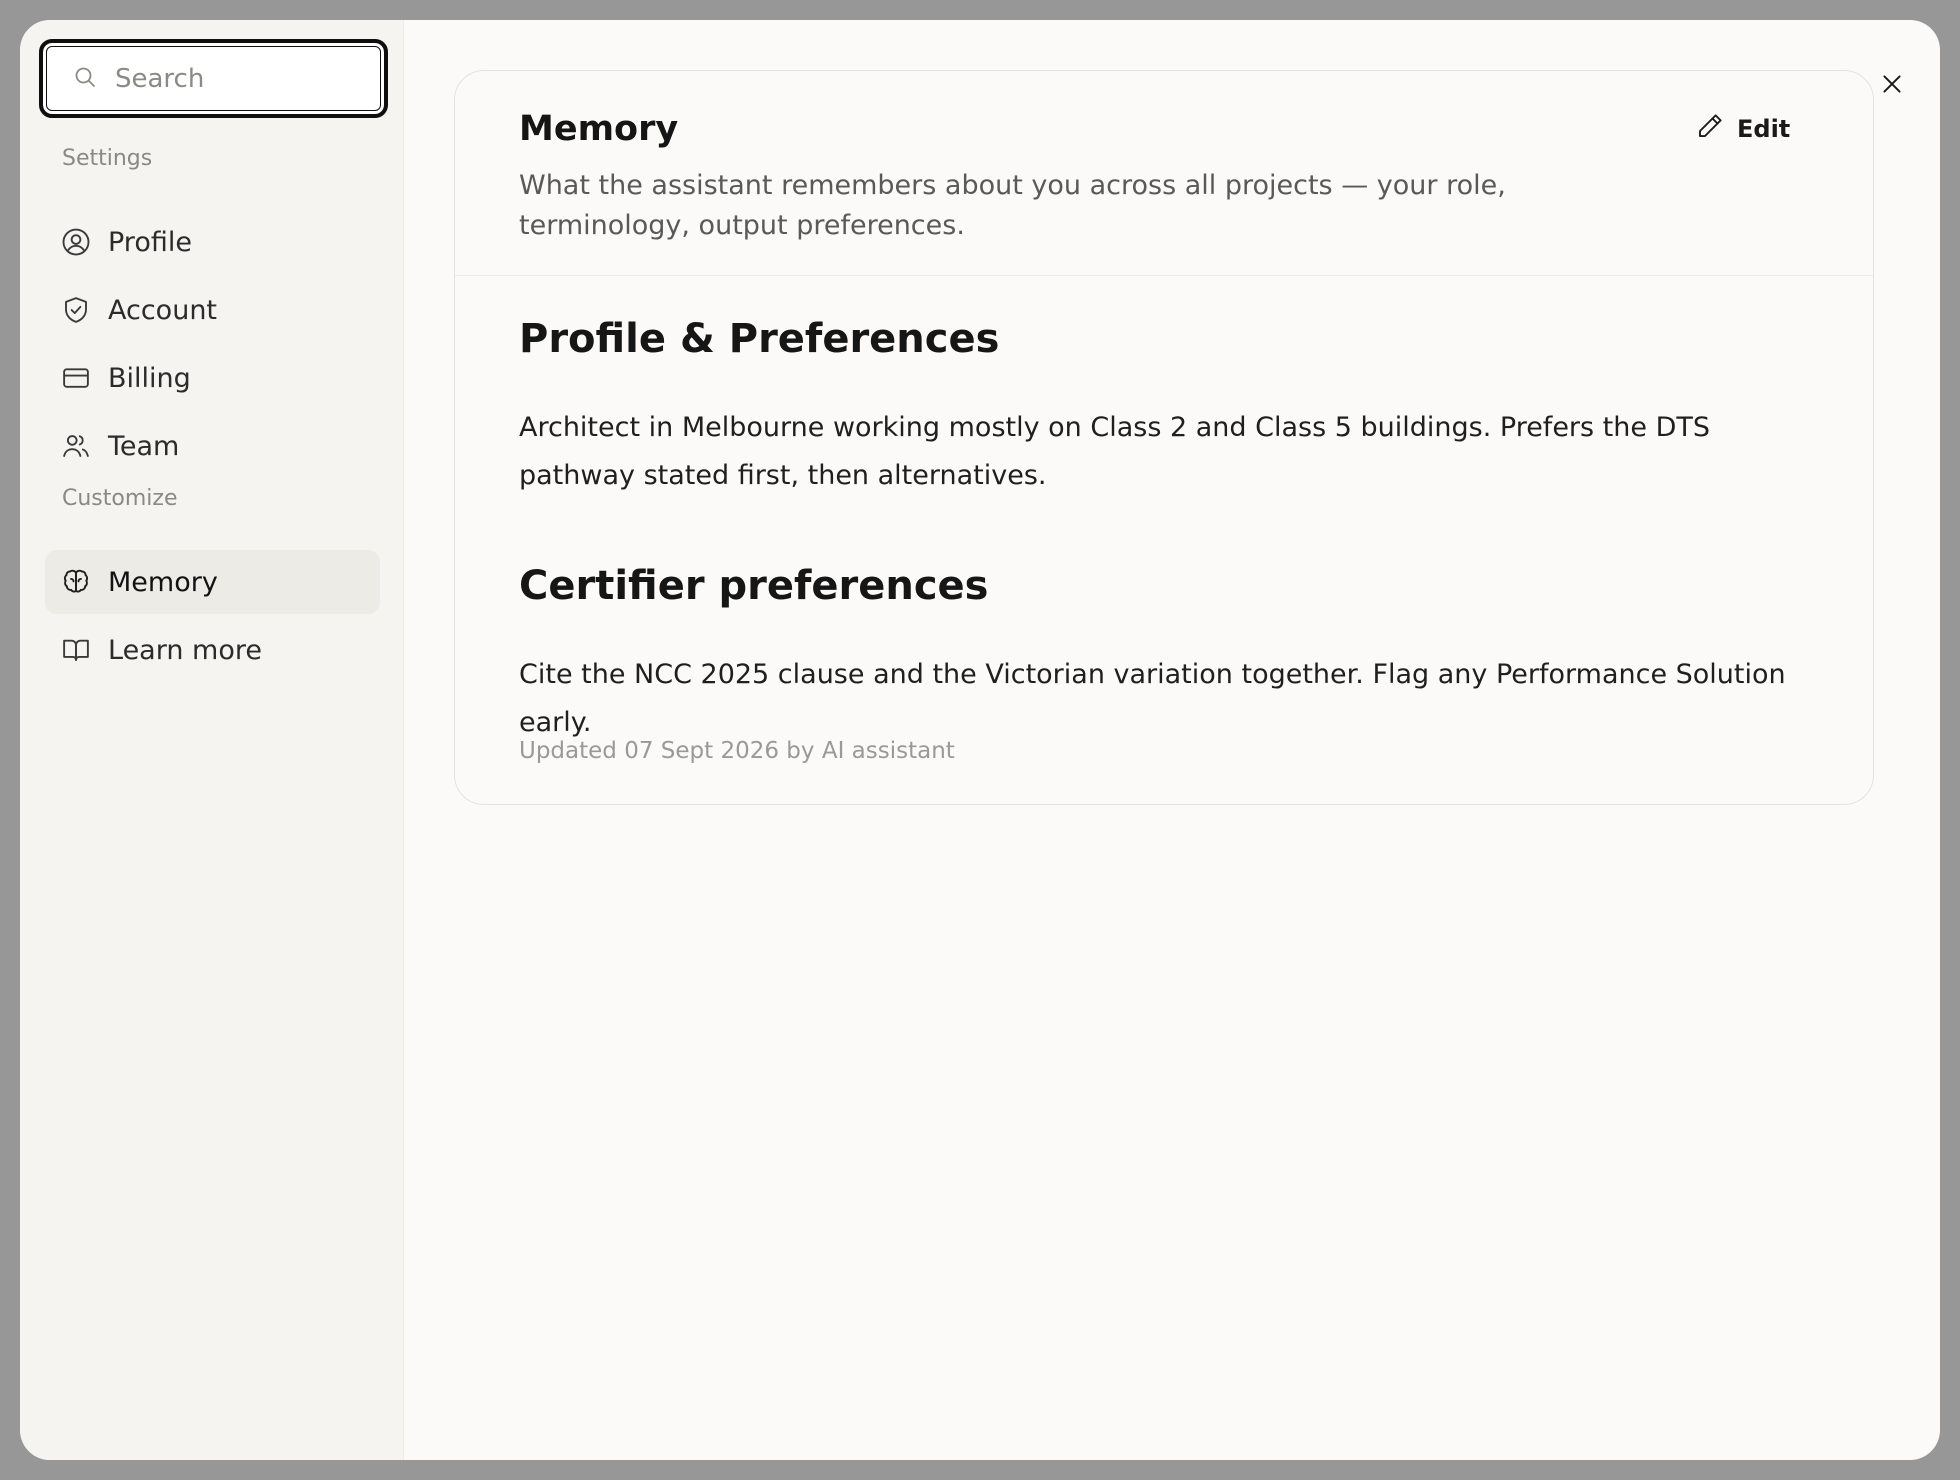  I want to click on sidebar-item-memory: Memory, so click(212, 582).